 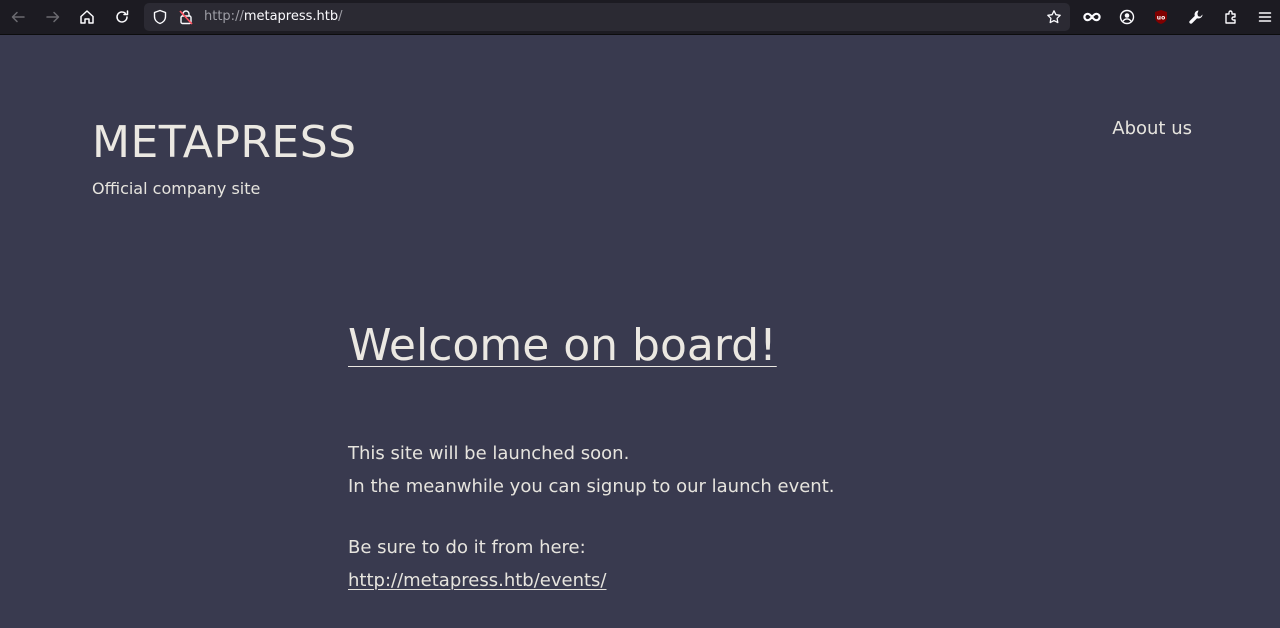 I want to click on arrow-right-icon, so click(x=53, y=17).